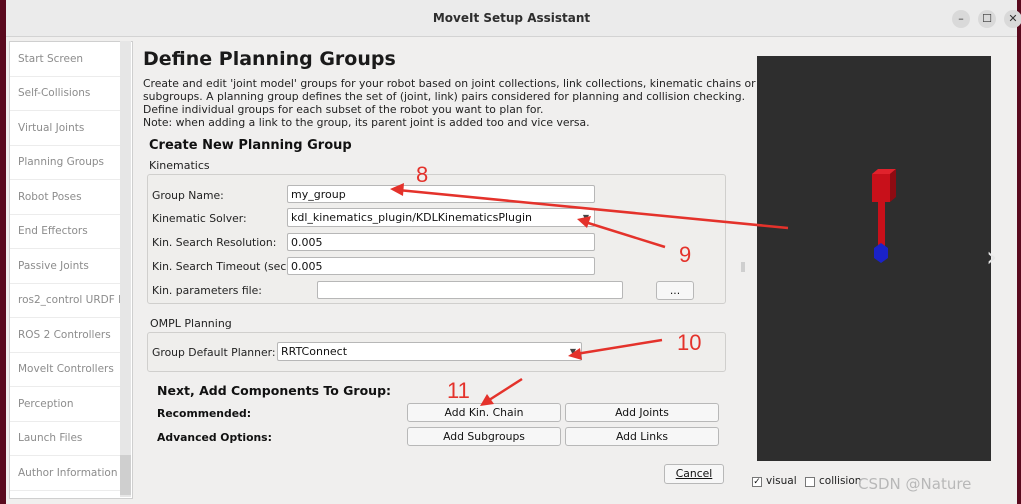 The width and height of the screenshot is (1021, 504). Describe the element at coordinates (689, 342) in the screenshot. I see `annotation-label-10: 10` at that location.